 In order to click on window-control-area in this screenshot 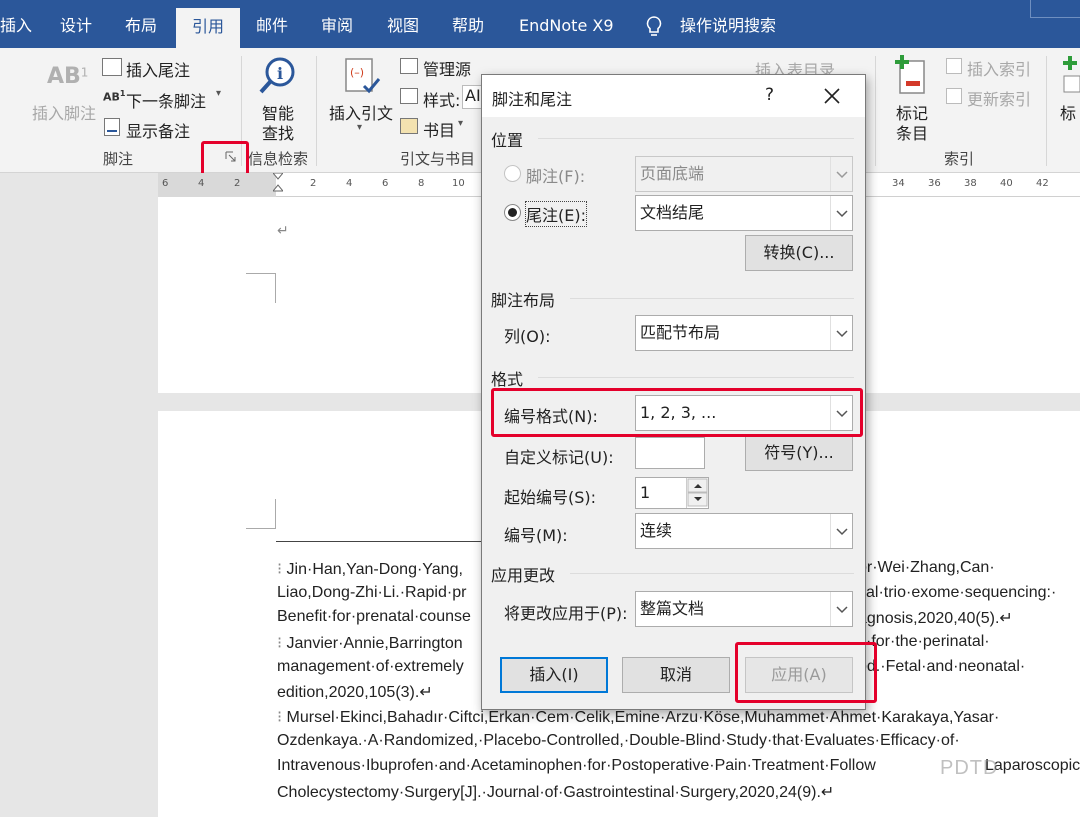, I will do `click(1055, 9)`.